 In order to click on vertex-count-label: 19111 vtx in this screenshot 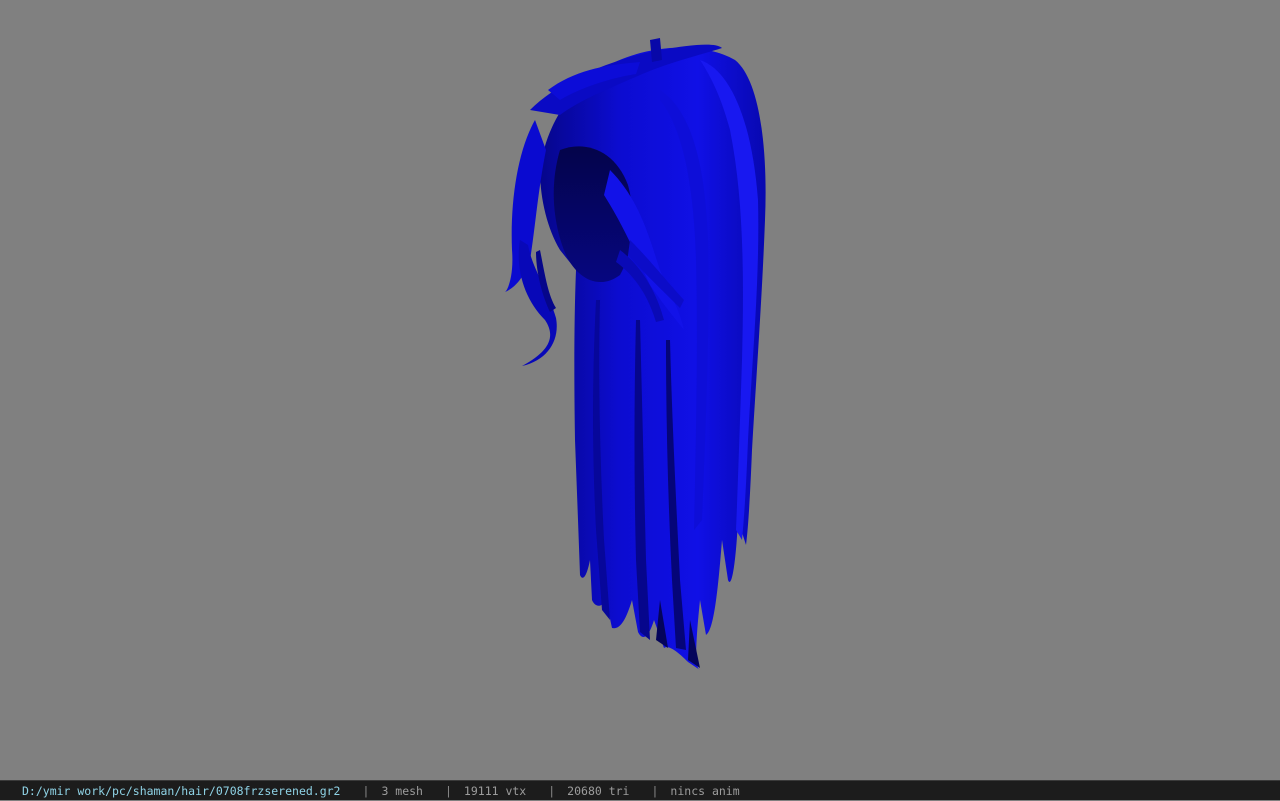, I will do `click(495, 790)`.